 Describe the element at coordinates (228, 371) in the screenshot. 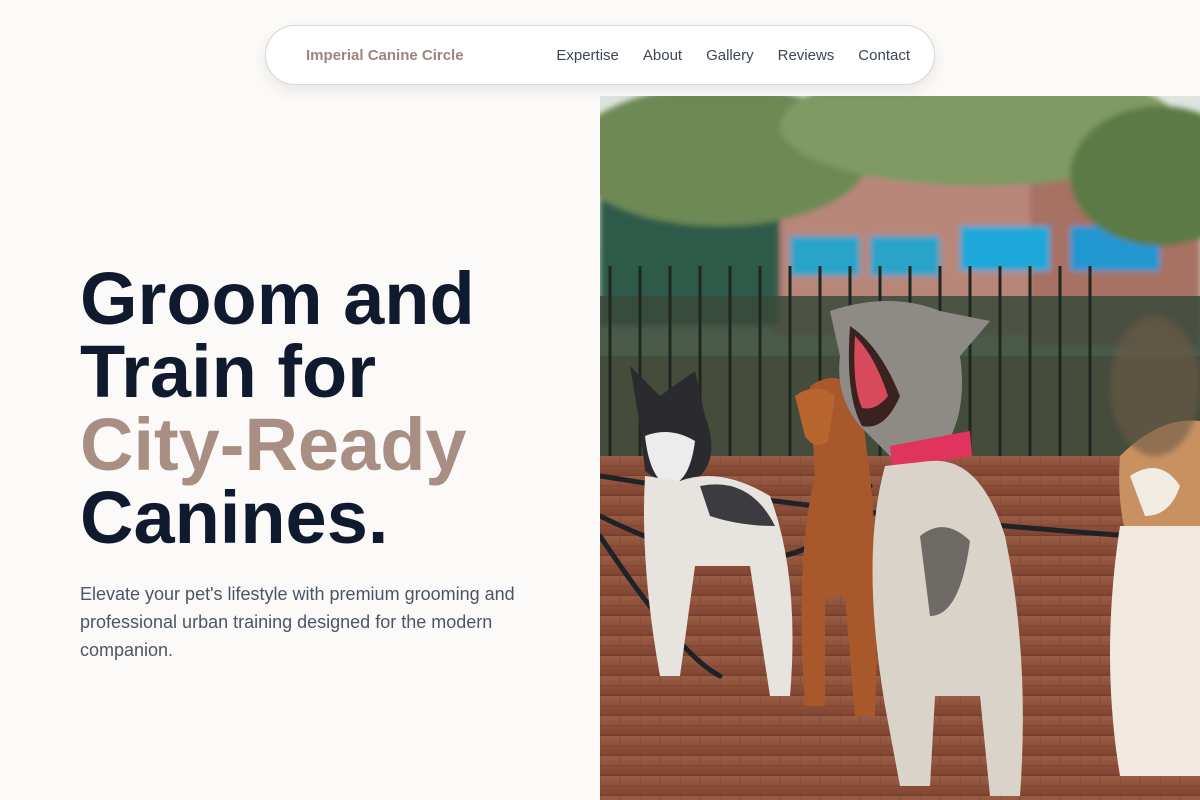

I see `headline-line-2: Train for` at that location.